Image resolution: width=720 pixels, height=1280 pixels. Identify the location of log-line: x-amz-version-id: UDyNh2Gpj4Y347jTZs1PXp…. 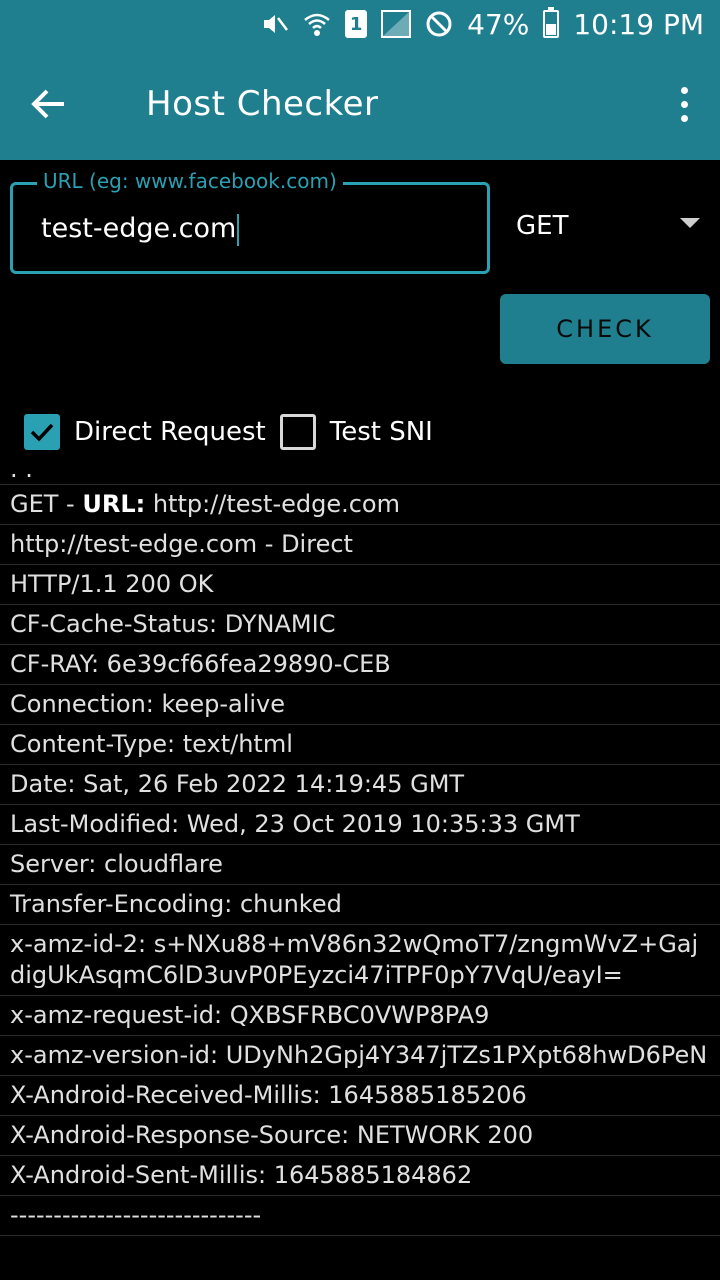
(360, 1056).